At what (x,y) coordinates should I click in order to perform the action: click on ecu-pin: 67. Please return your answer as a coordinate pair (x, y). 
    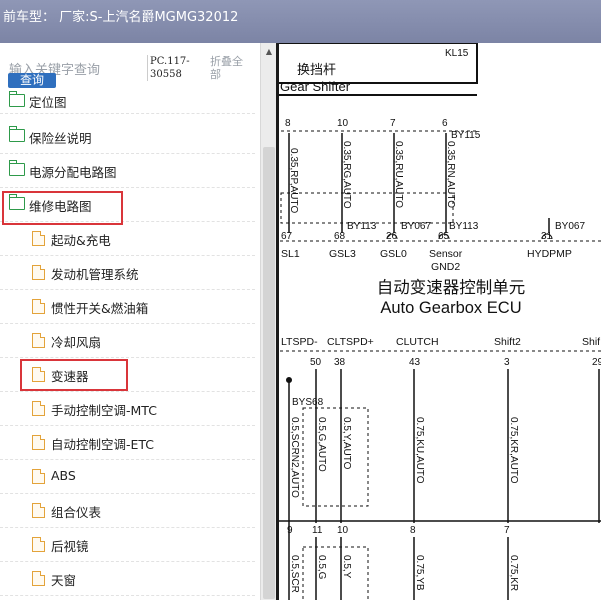
    Looking at the image, I should click on (287, 236).